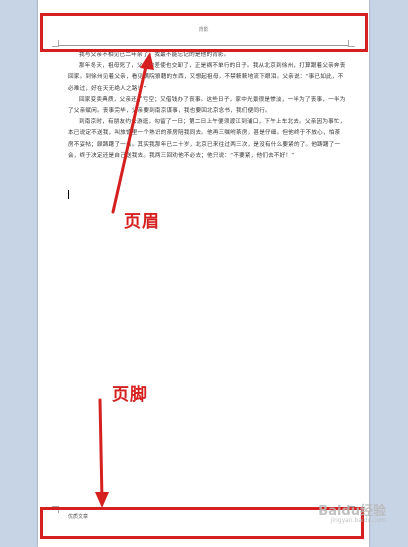  I want to click on footer-annotation-label: 页脚, so click(130, 395).